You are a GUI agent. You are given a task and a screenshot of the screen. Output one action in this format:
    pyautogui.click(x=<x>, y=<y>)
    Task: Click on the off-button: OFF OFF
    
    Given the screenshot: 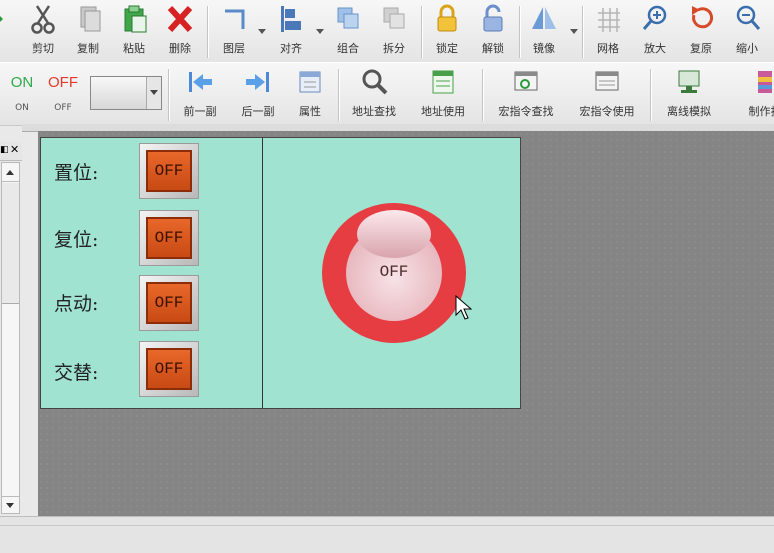 What is the action you would take?
    pyautogui.click(x=63, y=94)
    